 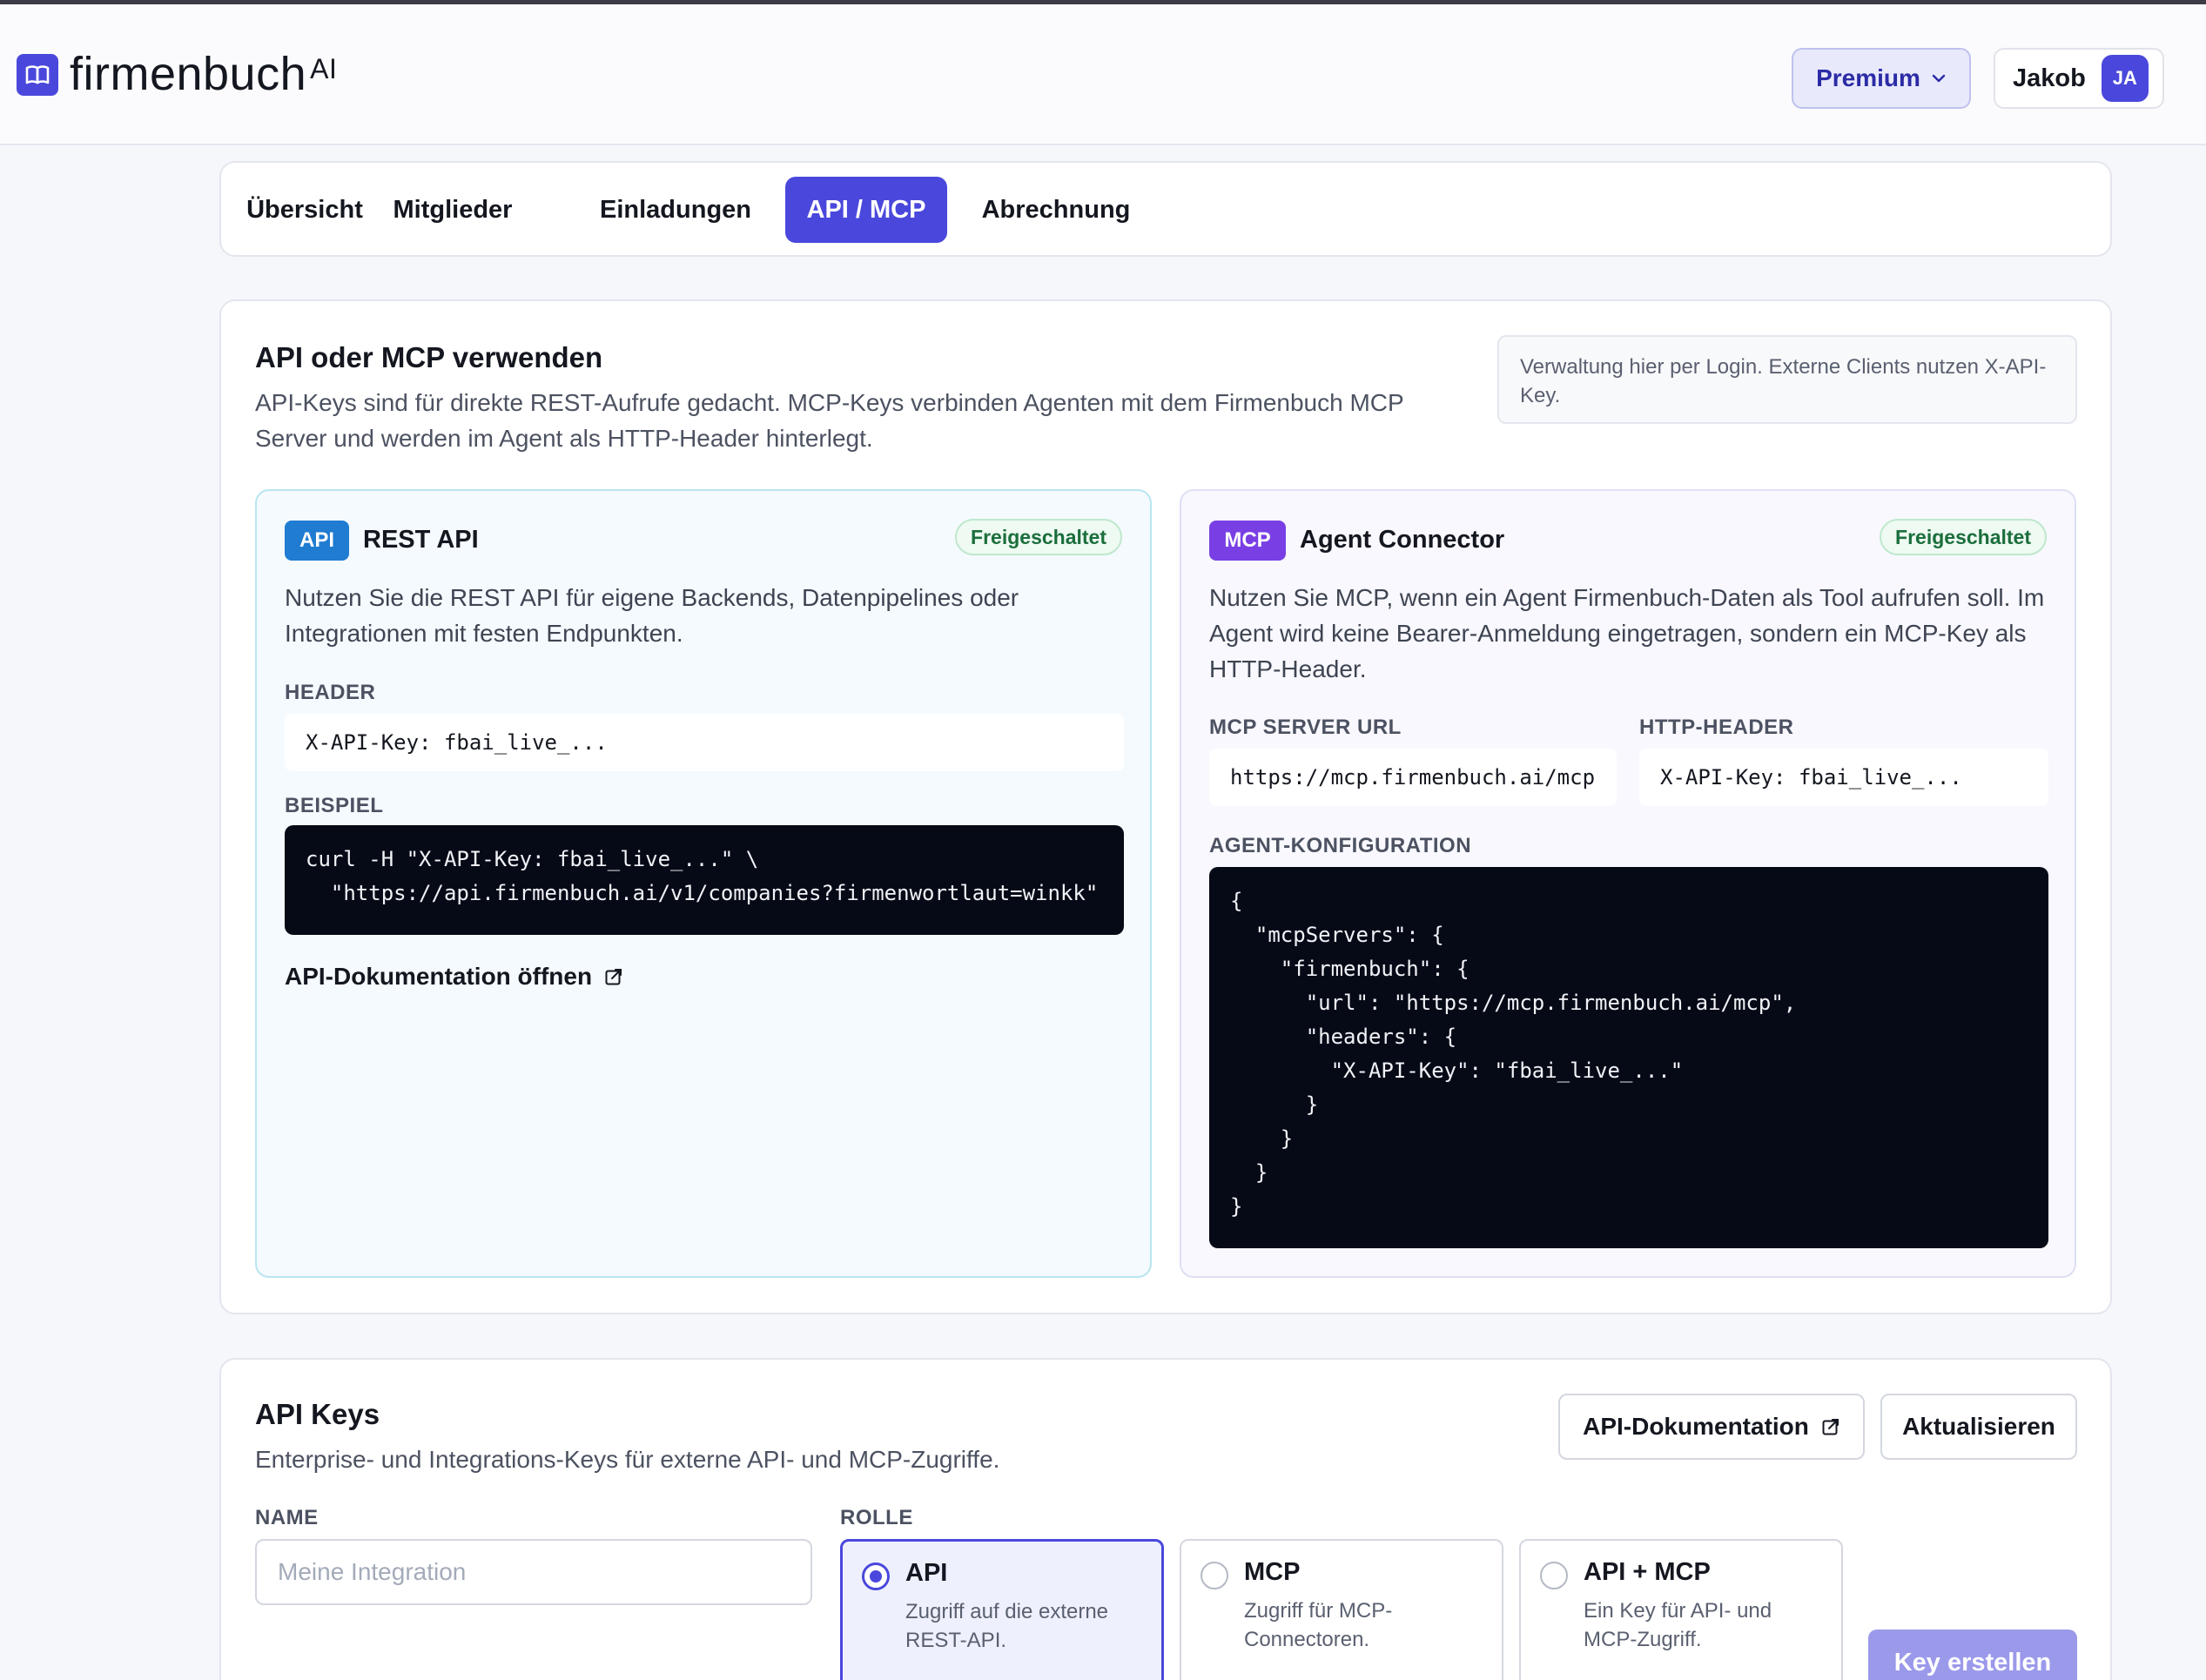 What do you see at coordinates (317, 541) in the screenshot?
I see `api-tag: API` at bounding box center [317, 541].